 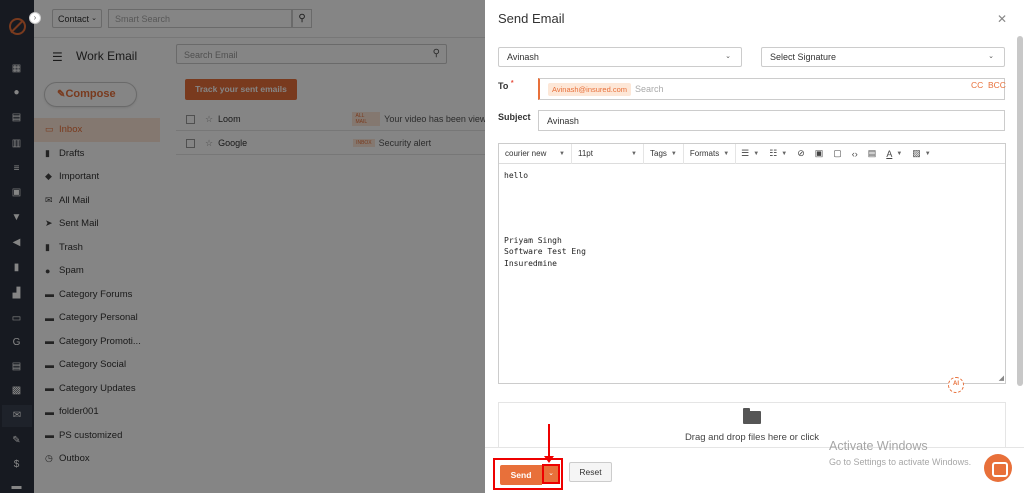 What do you see at coordinates (778, 154) in the screenshot?
I see `numbered-list-icon: ☷ ▼` at bounding box center [778, 154].